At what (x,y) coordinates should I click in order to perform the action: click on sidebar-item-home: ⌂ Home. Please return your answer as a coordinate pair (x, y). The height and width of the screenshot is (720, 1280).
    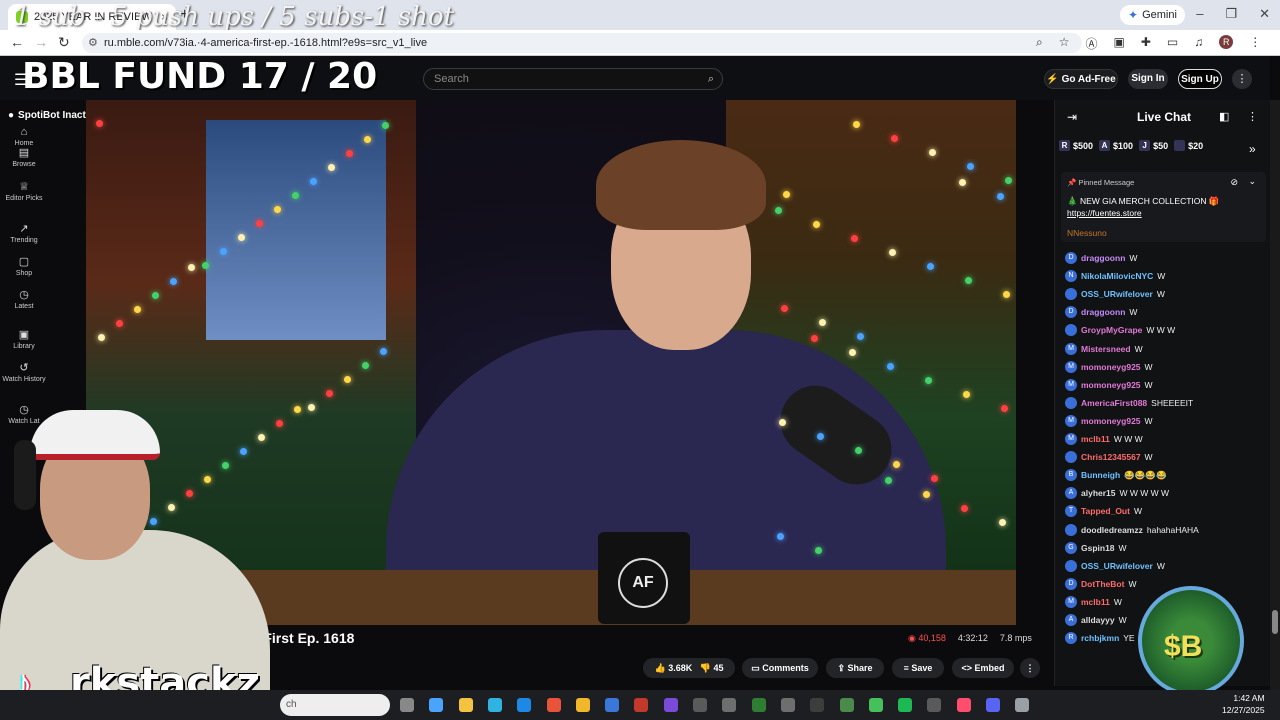
    Looking at the image, I should click on (24, 136).